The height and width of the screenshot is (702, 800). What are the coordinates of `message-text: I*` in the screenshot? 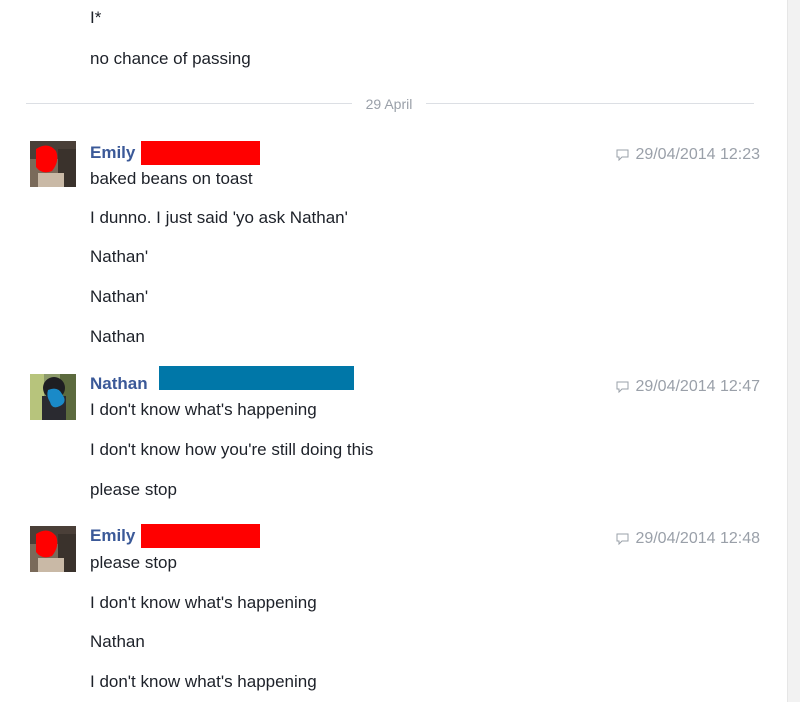 It's located at (96, 17).